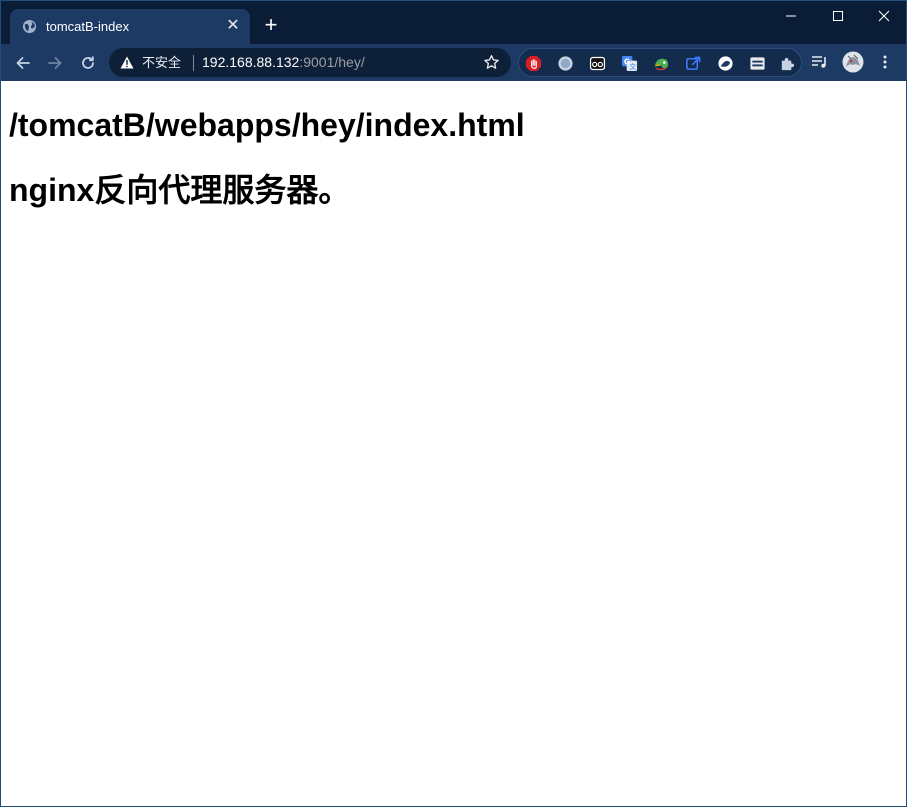  I want to click on chameleon-icon, so click(661, 63).